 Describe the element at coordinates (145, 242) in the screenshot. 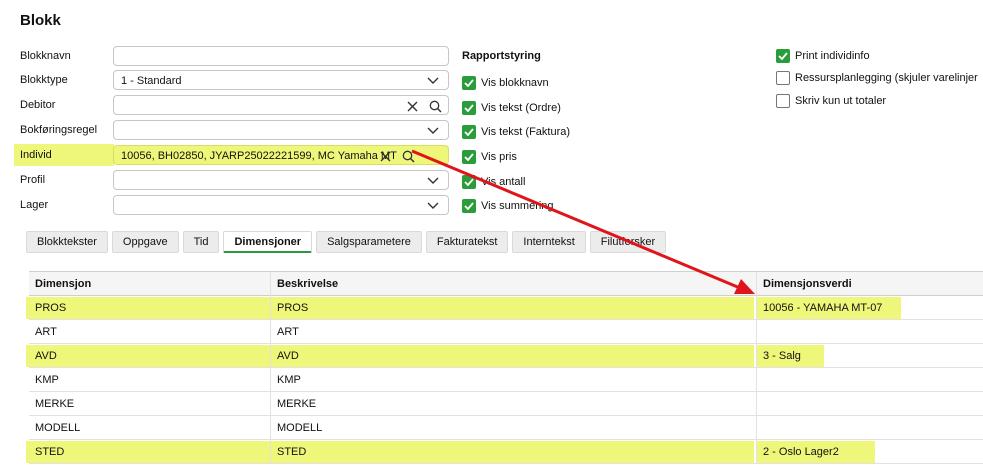

I see `tab-oppgave: Oppgave` at that location.